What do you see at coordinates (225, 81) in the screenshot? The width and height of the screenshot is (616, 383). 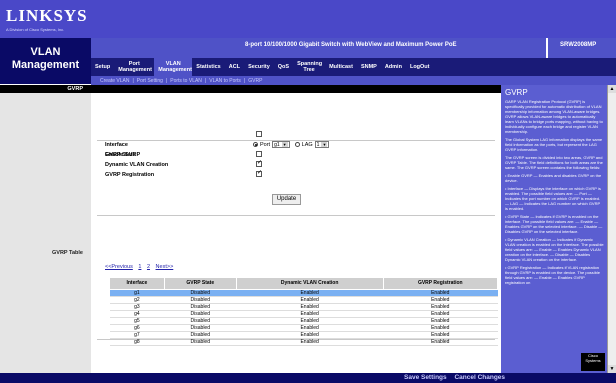 I see `subnav-vlan-to-ports: VLAN to Ports` at bounding box center [225, 81].